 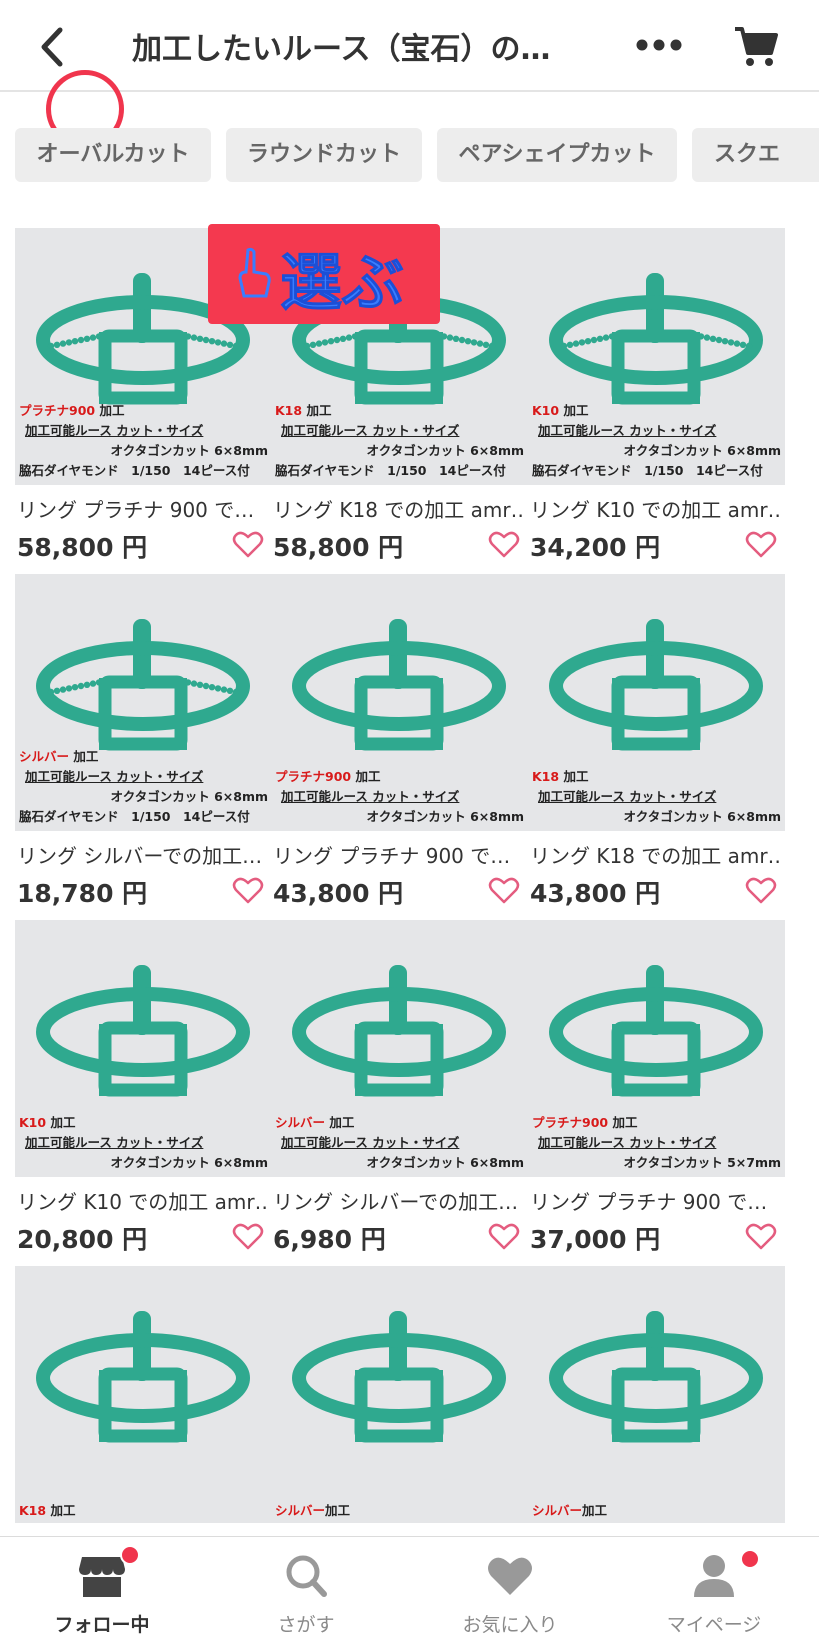 What do you see at coordinates (756, 46) in the screenshot?
I see `cart-button` at bounding box center [756, 46].